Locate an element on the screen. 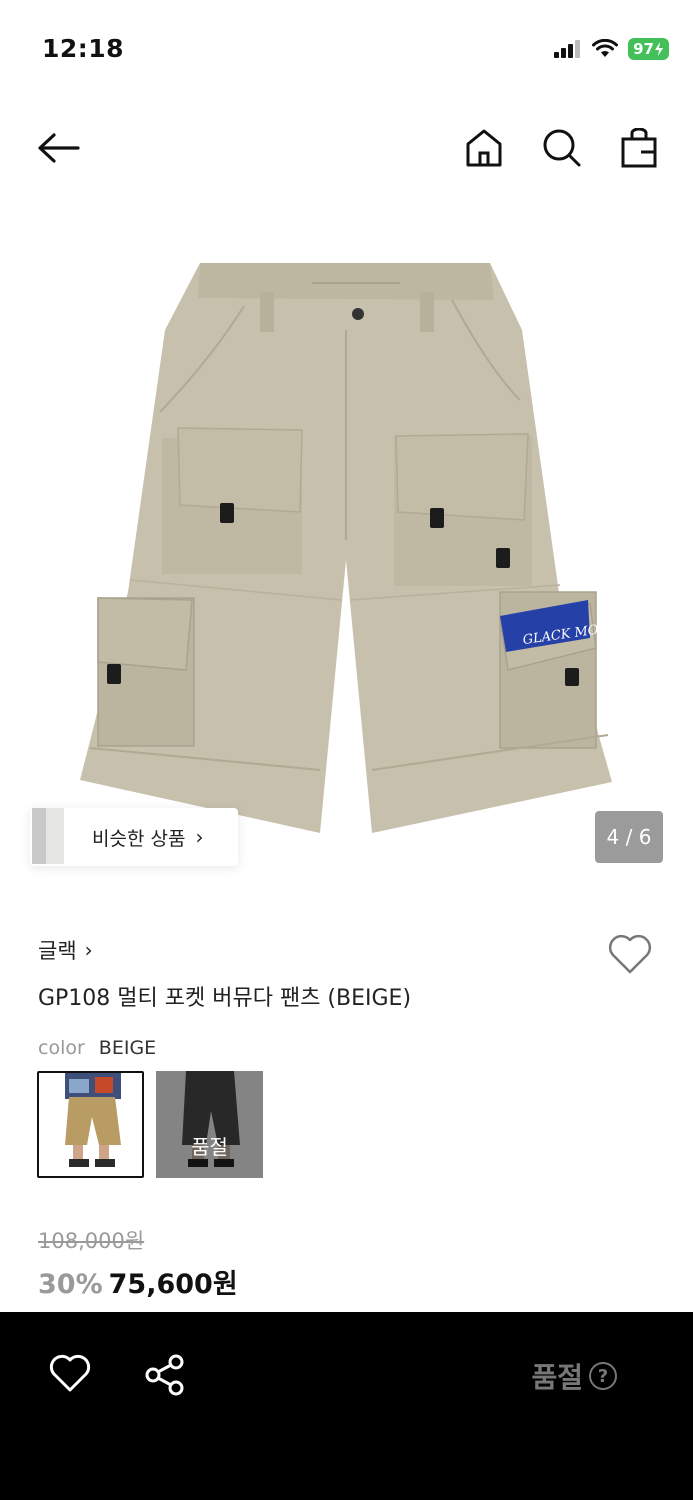  sale-price: 75,600원 is located at coordinates (173, 1284).